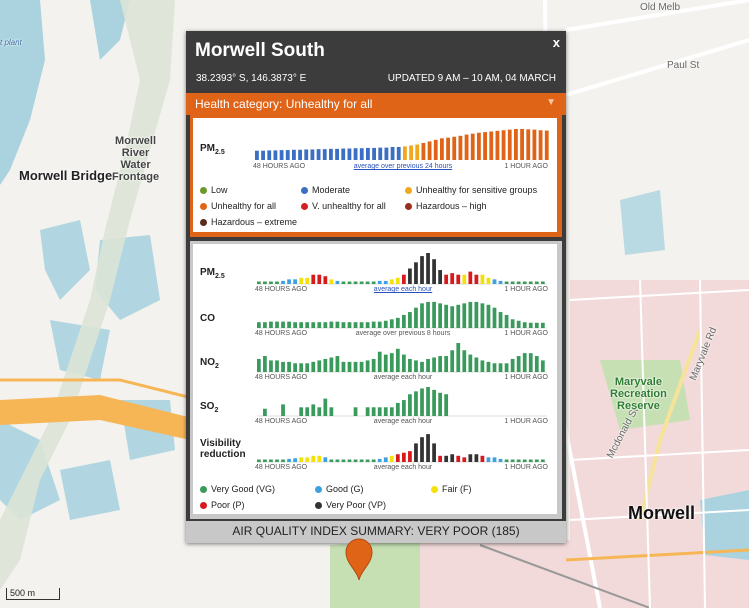  What do you see at coordinates (359, 559) in the screenshot?
I see `station-marker-icon` at bounding box center [359, 559].